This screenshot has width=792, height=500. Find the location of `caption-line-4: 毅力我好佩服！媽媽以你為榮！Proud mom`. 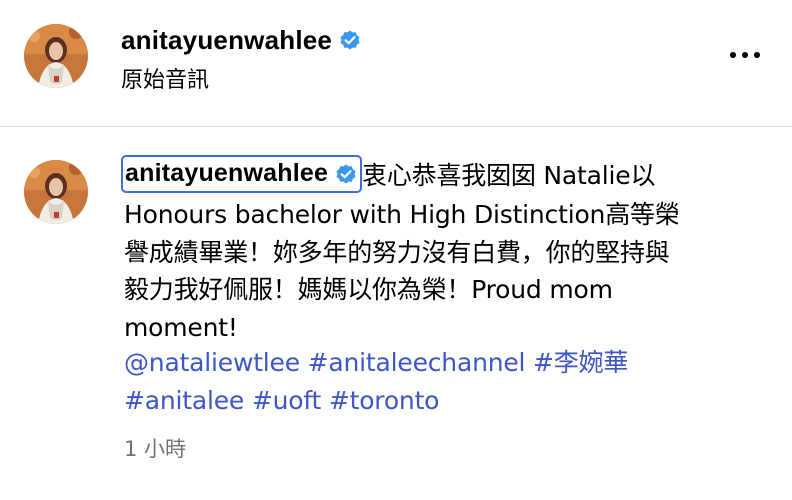

caption-line-4: 毅力我好佩服！媽媽以你為榮！Proud mom is located at coordinates (368, 289).